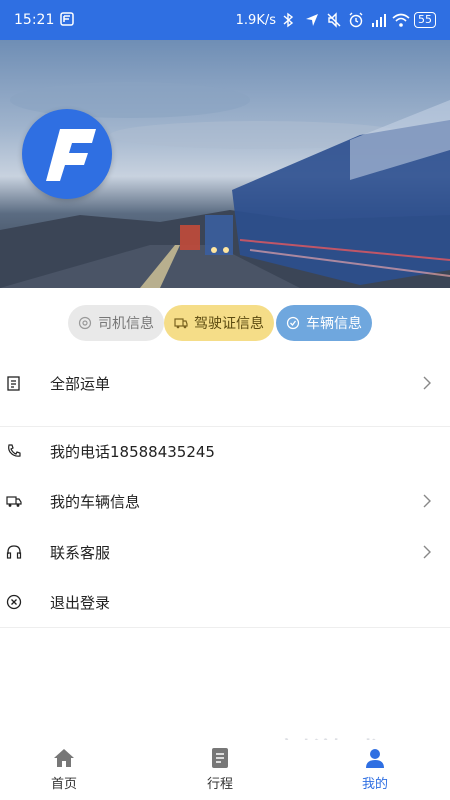 Image resolution: width=450 pixels, height=800 pixels. What do you see at coordinates (374, 784) in the screenshot?
I see `nav-mine-label: 我的` at bounding box center [374, 784].